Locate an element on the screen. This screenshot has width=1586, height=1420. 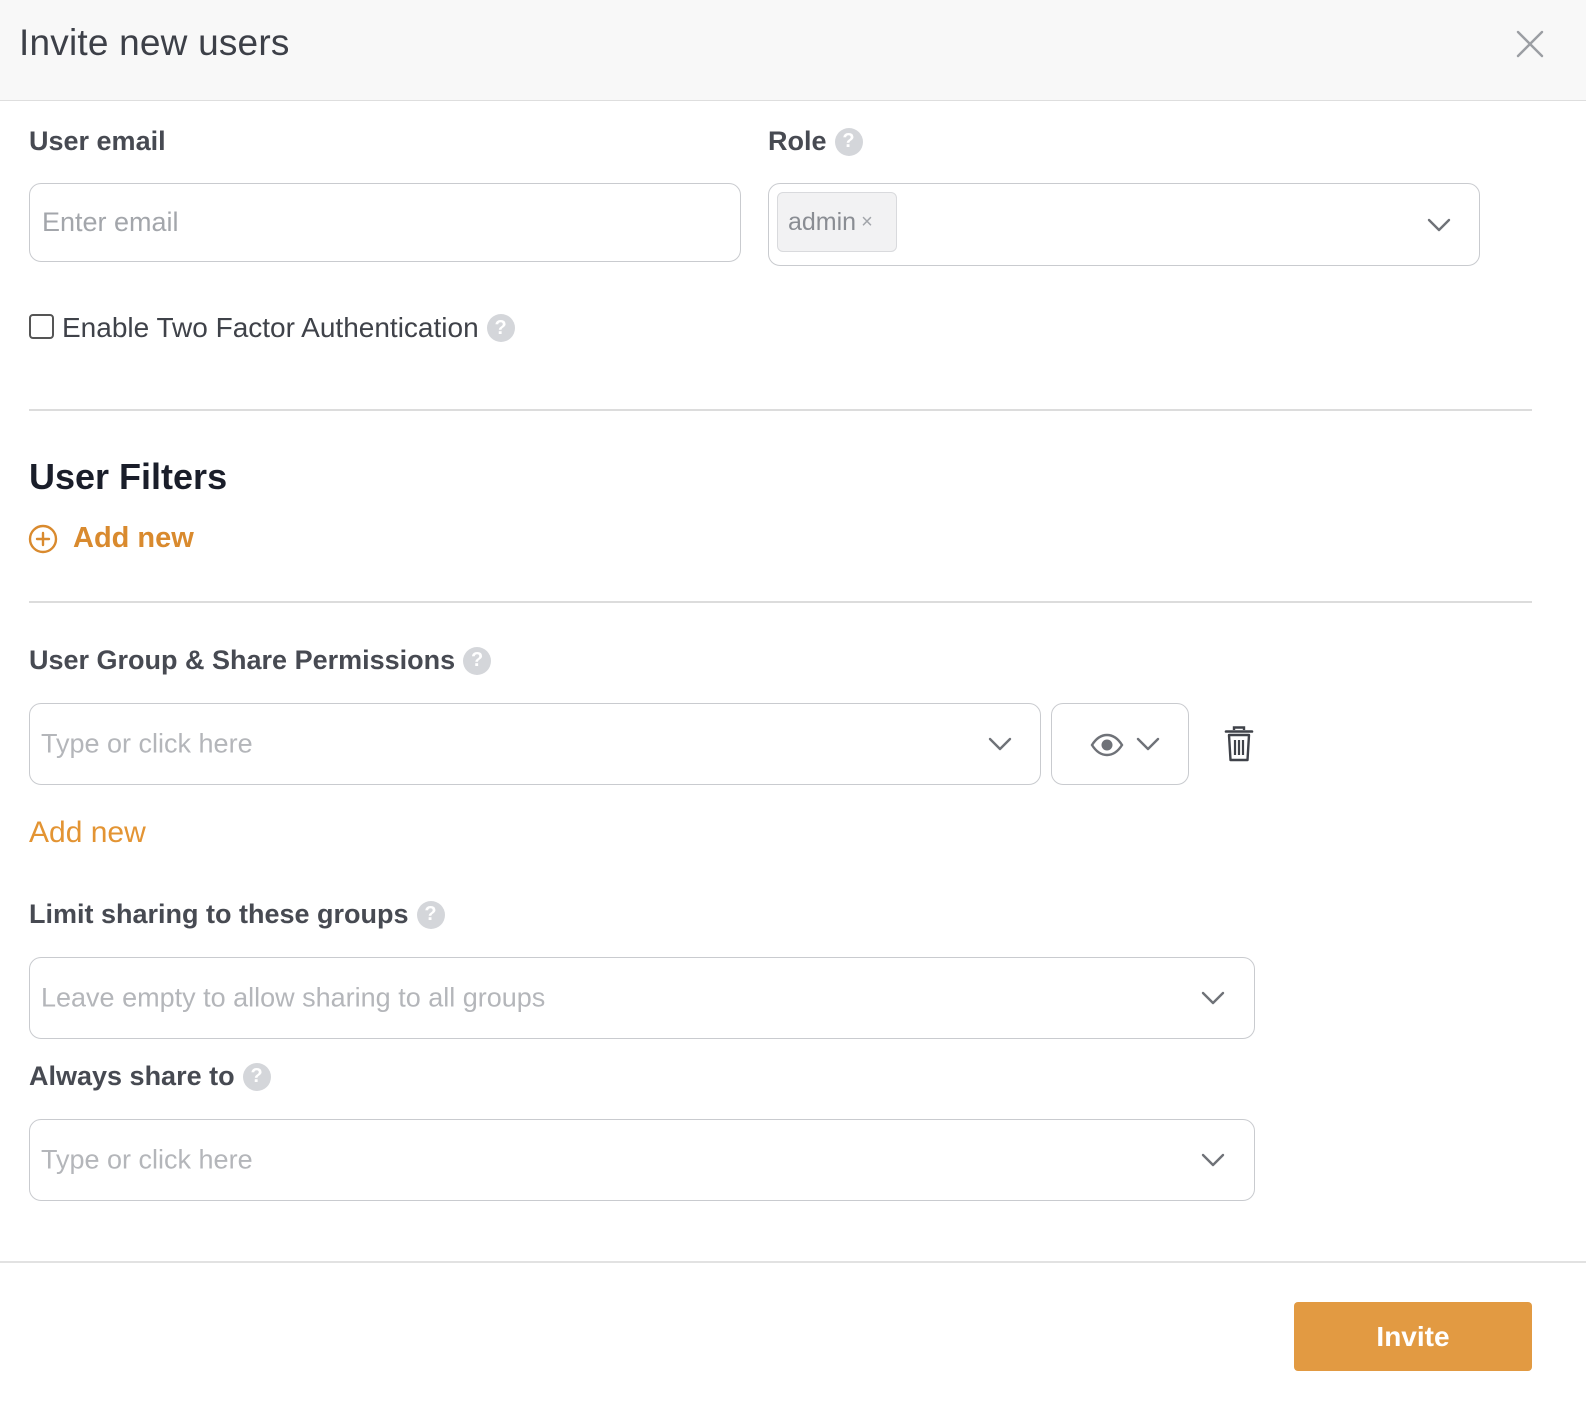
group-permissions-help-icon: ? is located at coordinates (477, 660).